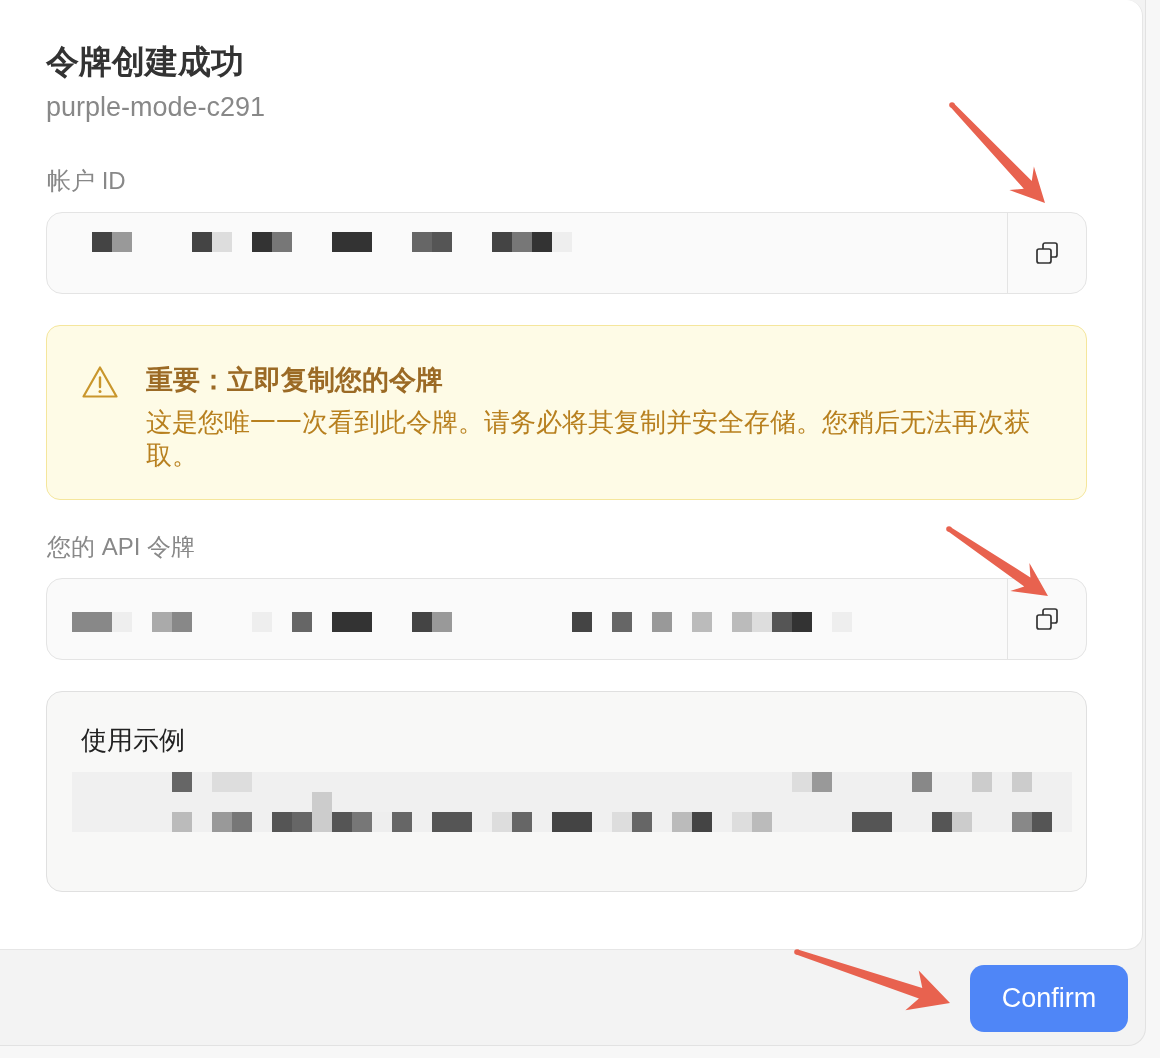  Describe the element at coordinates (295, 380) in the screenshot. I see `warning-title: 重要：立即复制您的令牌` at that location.